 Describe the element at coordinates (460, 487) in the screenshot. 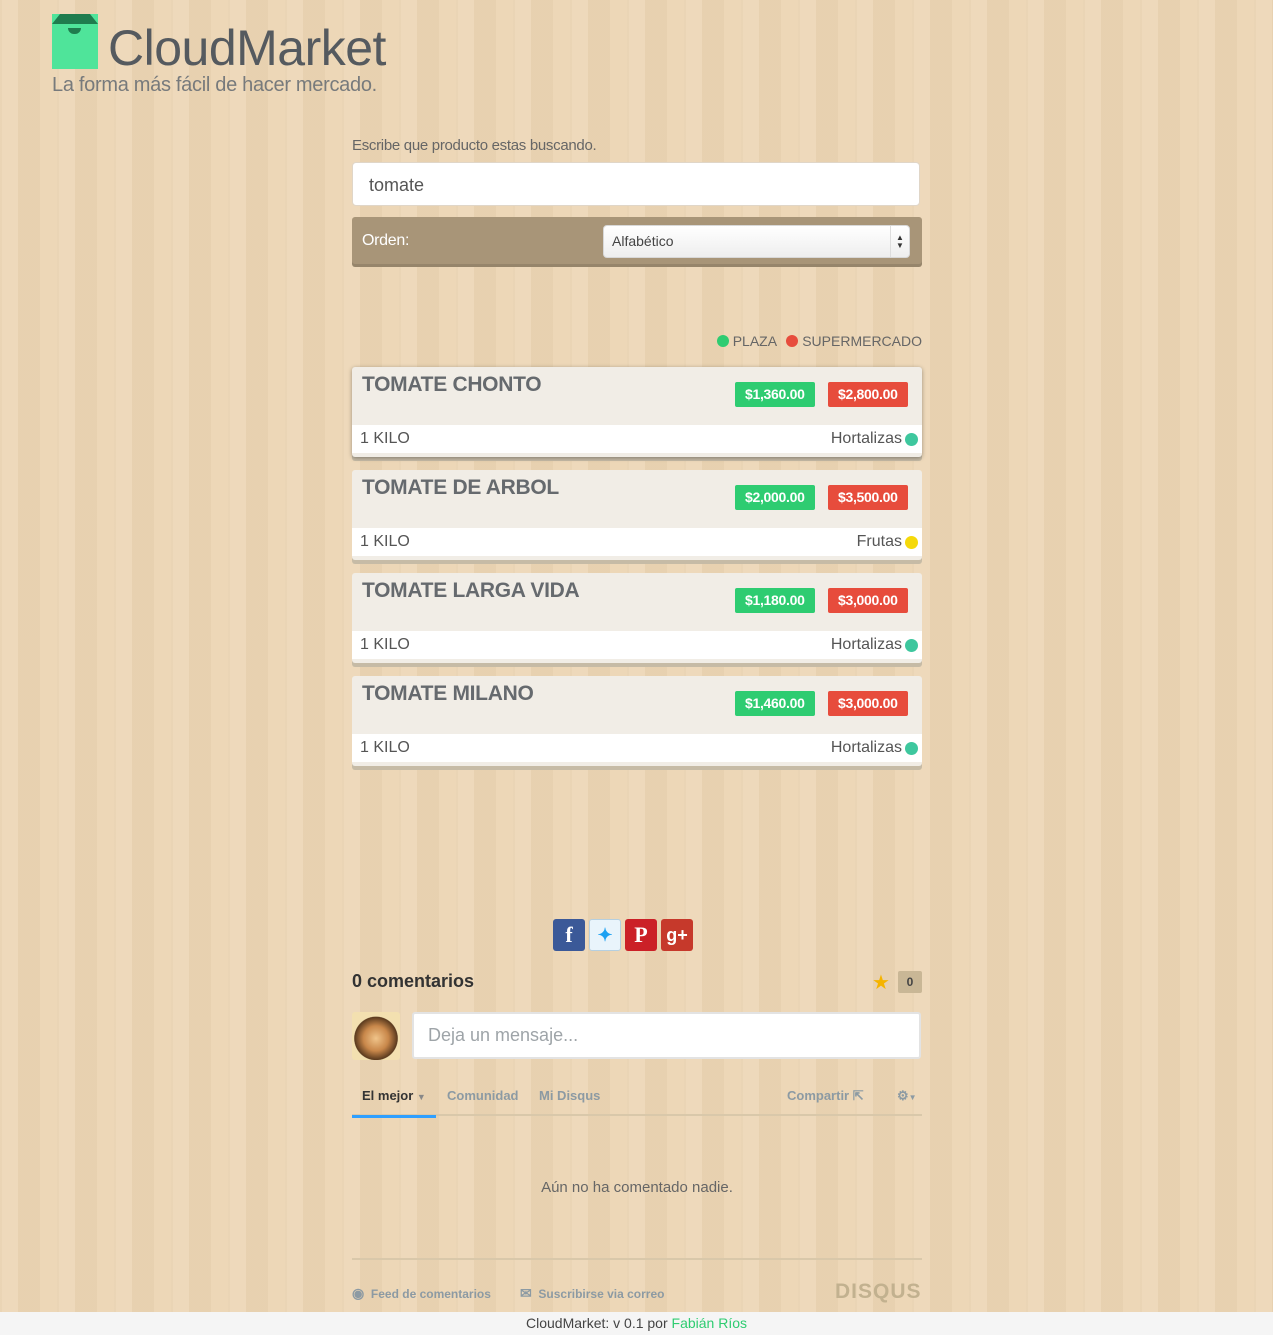

I see `product-name: TOMATE DE ARBOL` at that location.